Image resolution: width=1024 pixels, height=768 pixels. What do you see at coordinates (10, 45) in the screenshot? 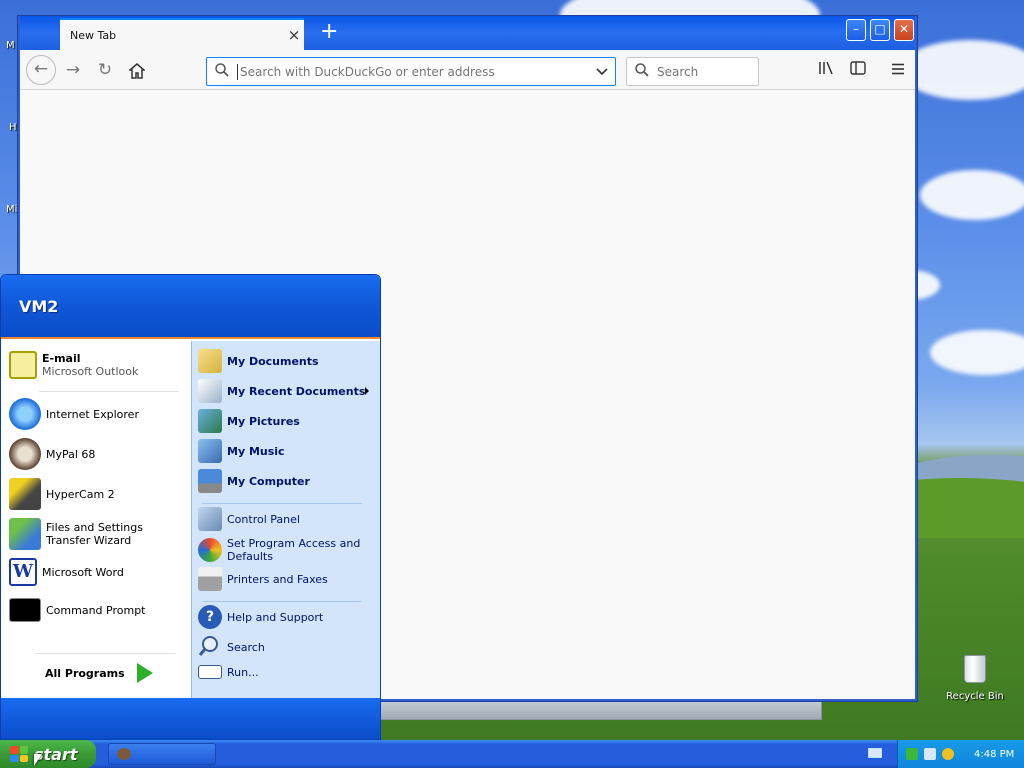
I see `desktop-icon-label: M` at bounding box center [10, 45].